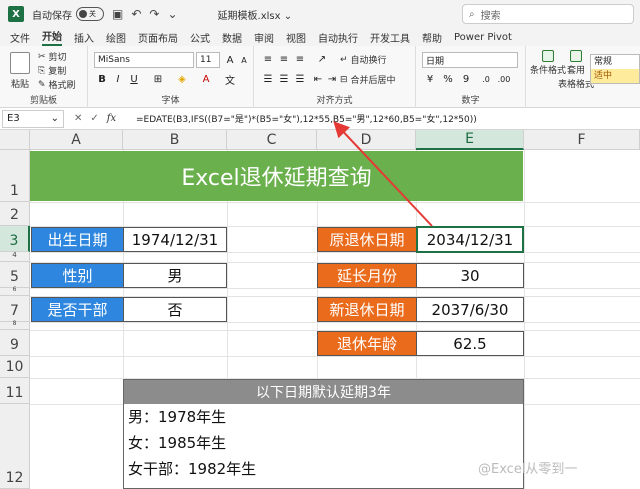 This screenshot has width=640, height=489. What do you see at coordinates (323, 434) in the screenshot?
I see `note-box: 以下日期默认延期3年 男：1978年生 女：1985年生 女干部：1982年生` at bounding box center [323, 434].